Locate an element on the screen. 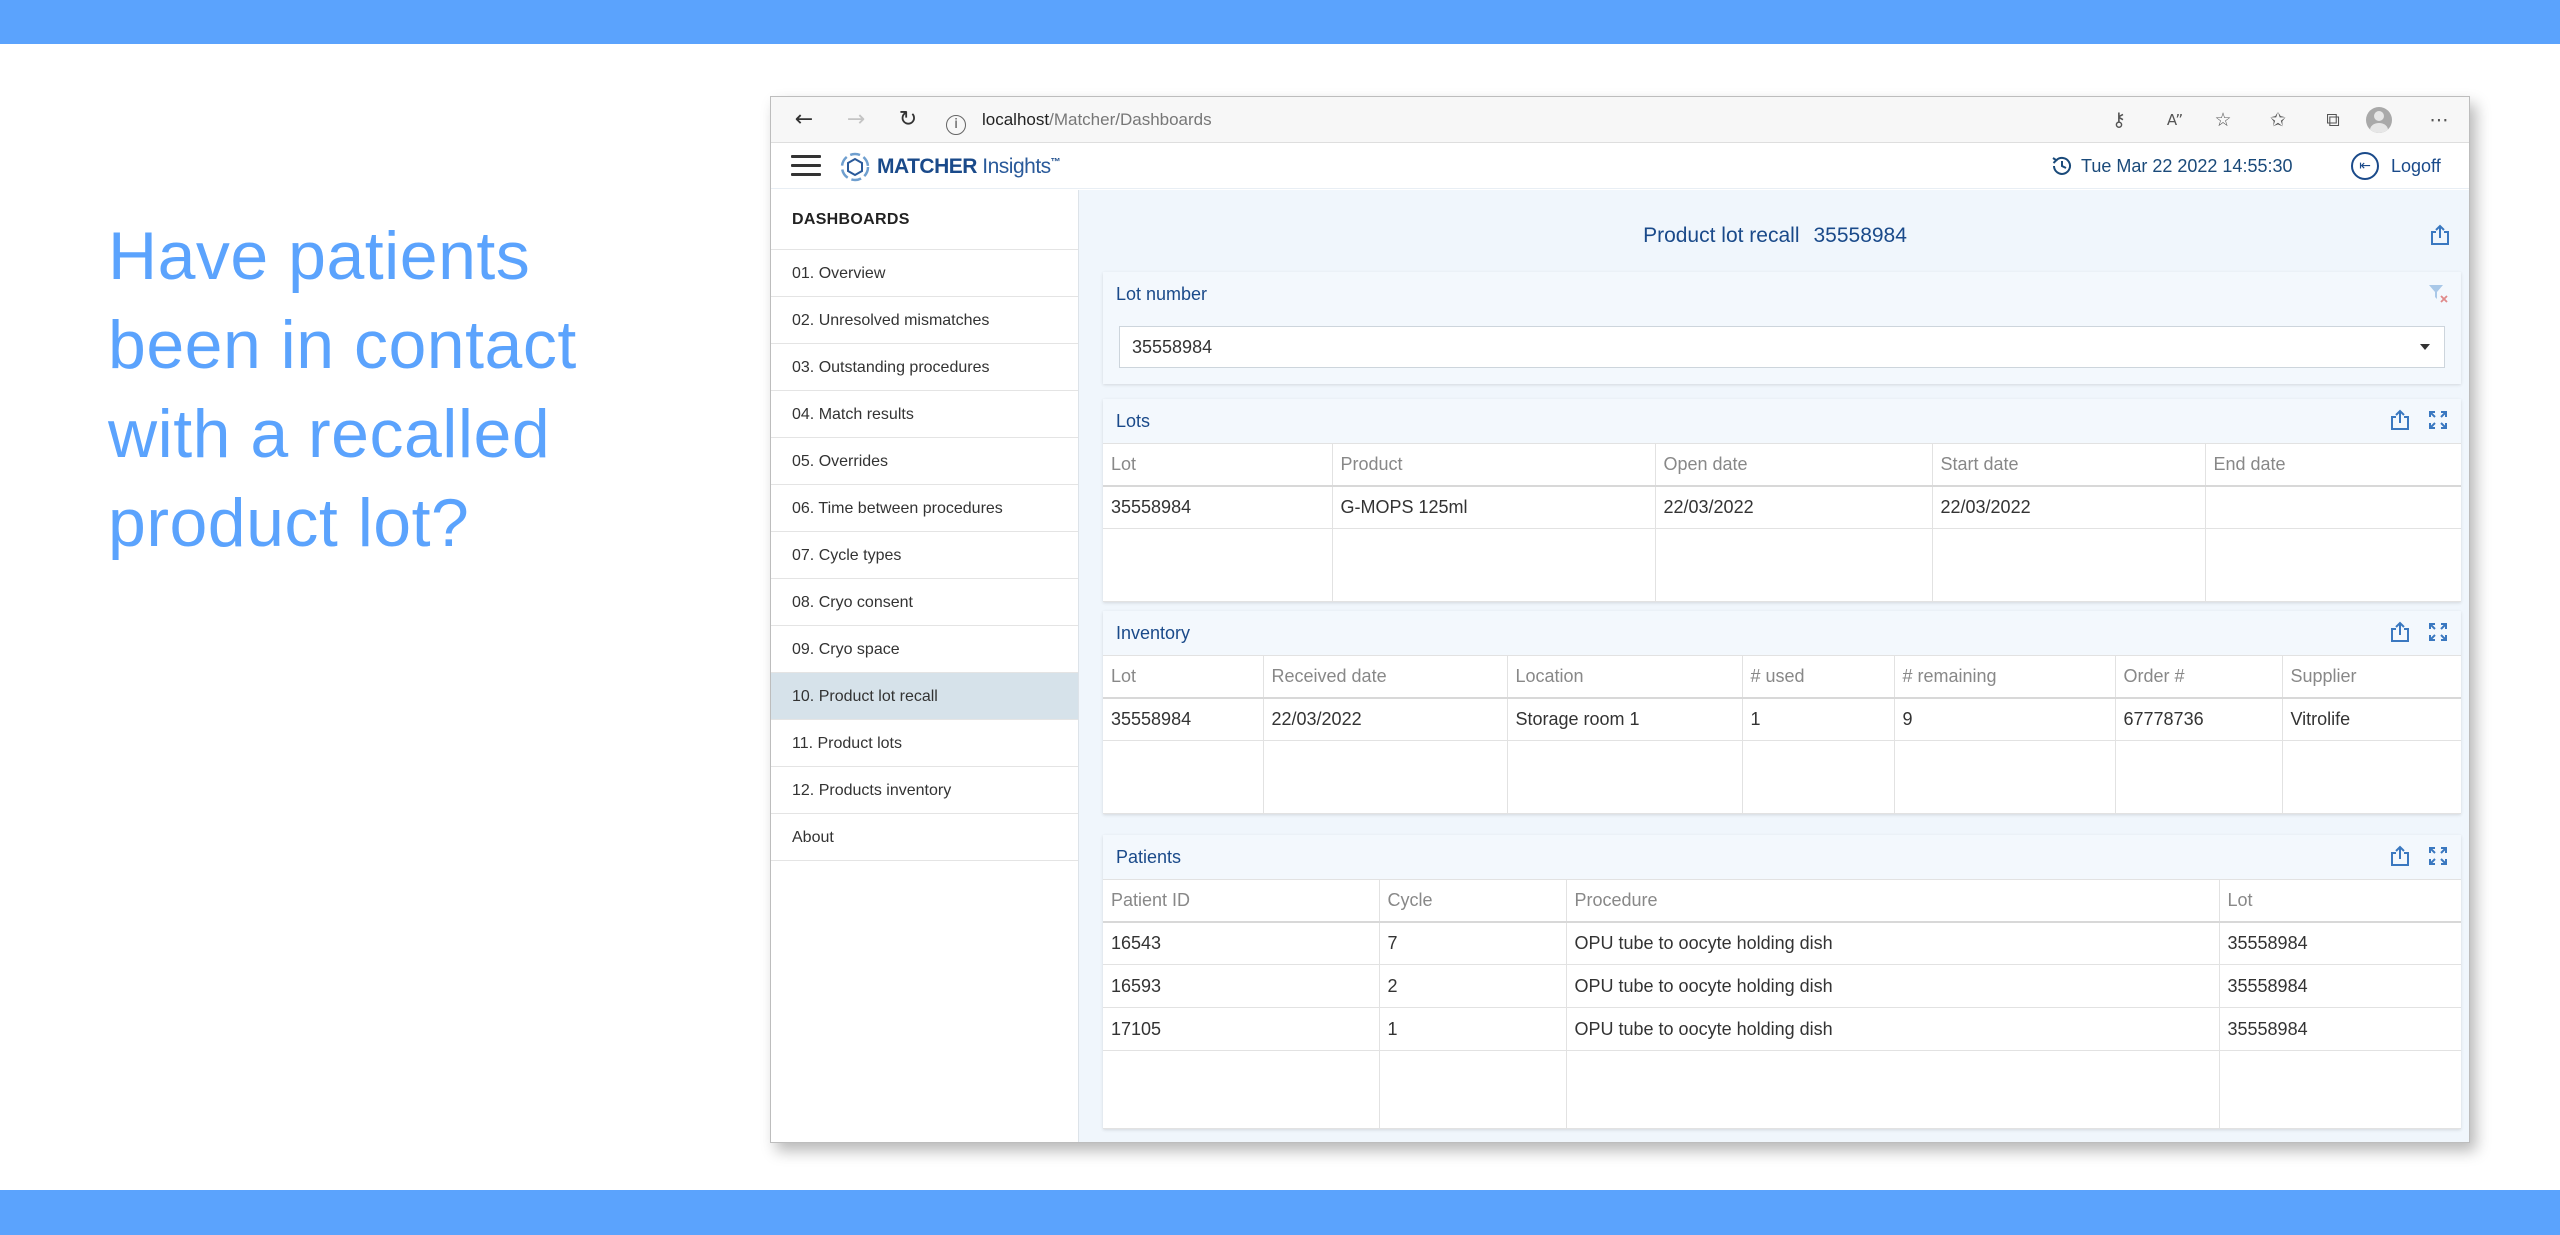 The height and width of the screenshot is (1235, 2560). clear-filter-icon is located at coordinates (2438, 293).